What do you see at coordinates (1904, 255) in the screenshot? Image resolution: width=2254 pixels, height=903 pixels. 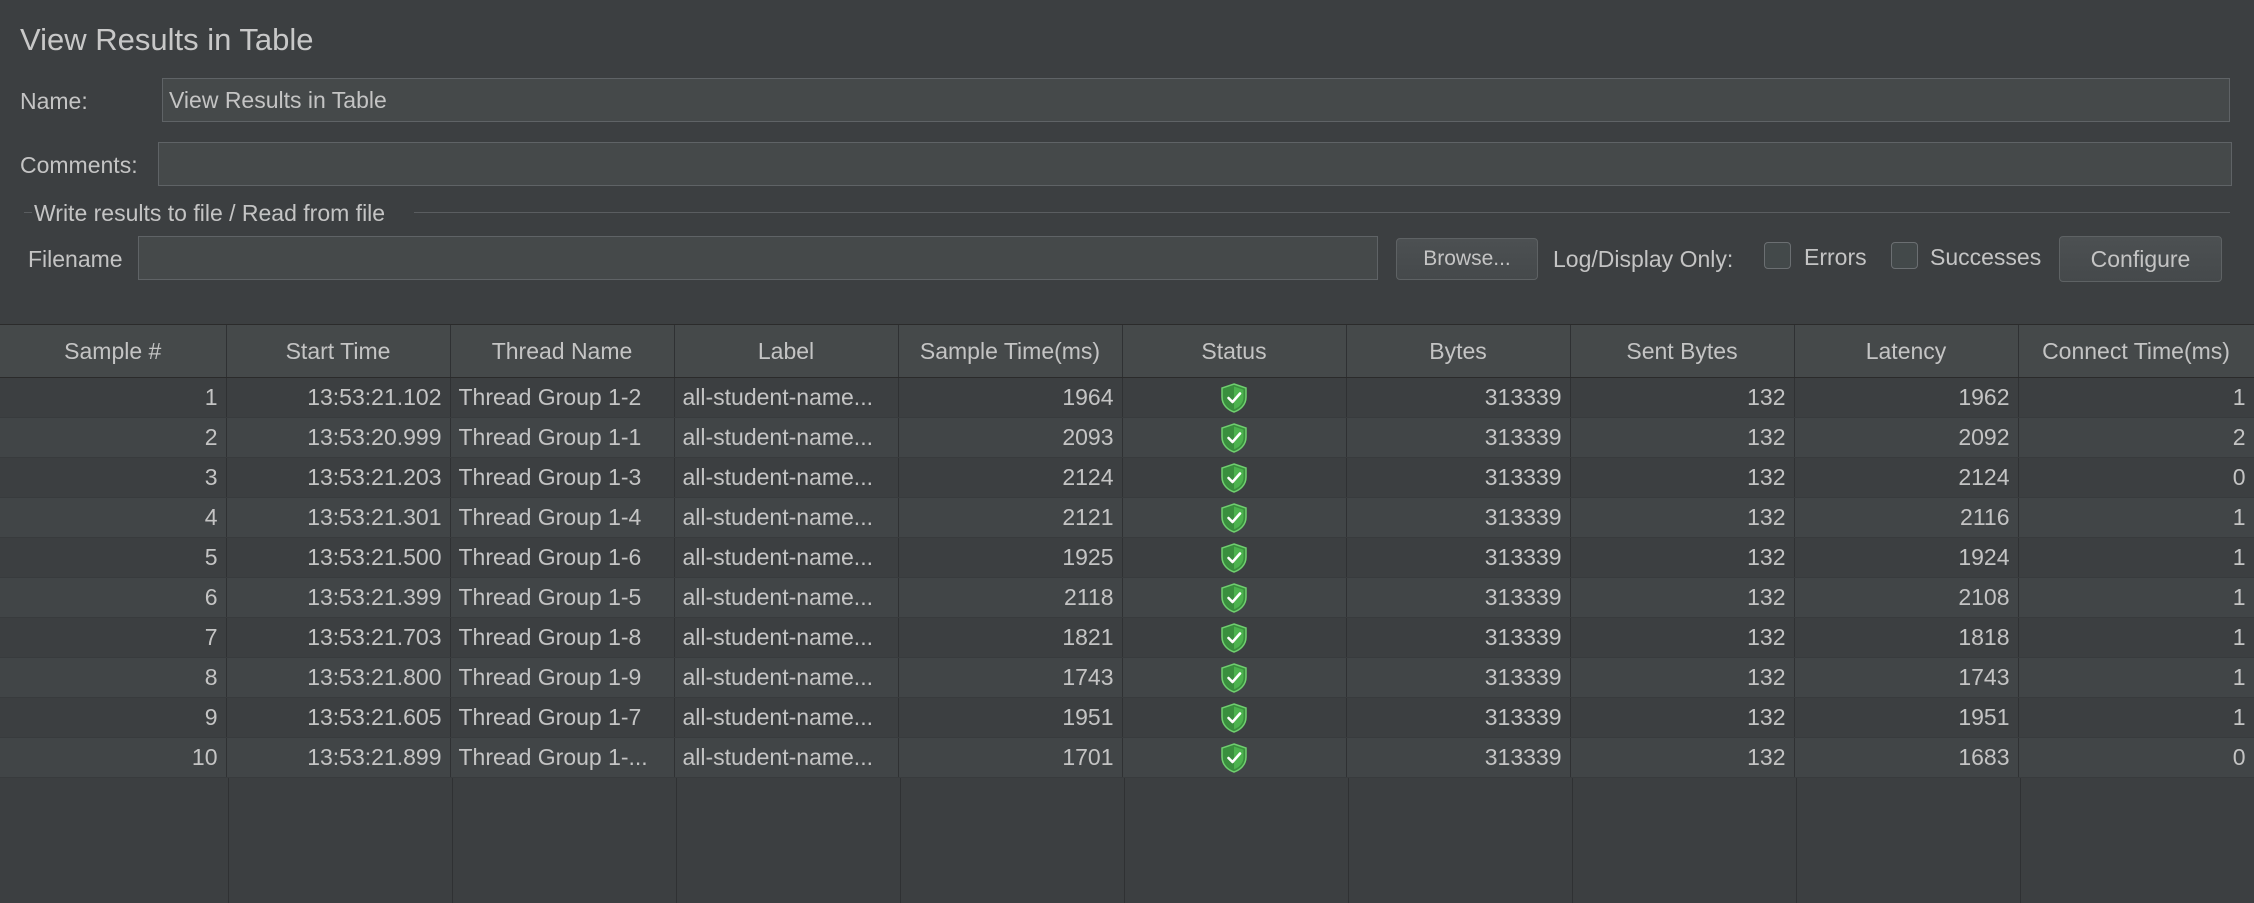 I see `successes-checkbox` at bounding box center [1904, 255].